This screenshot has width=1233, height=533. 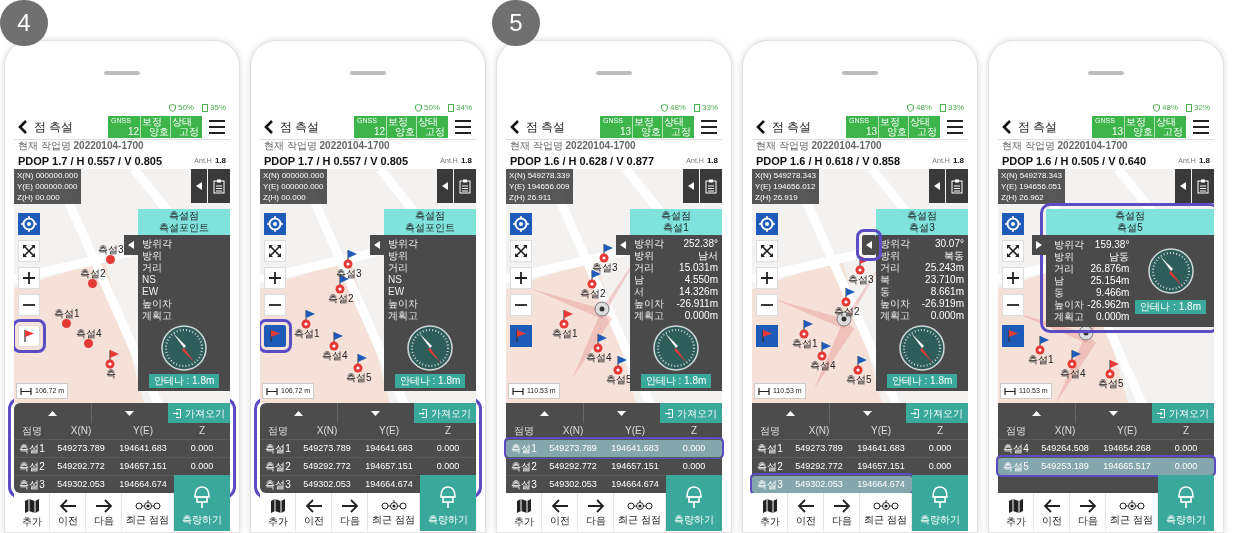 What do you see at coordinates (681, 131) in the screenshot?
I see `gnss-value: 고정` at bounding box center [681, 131].